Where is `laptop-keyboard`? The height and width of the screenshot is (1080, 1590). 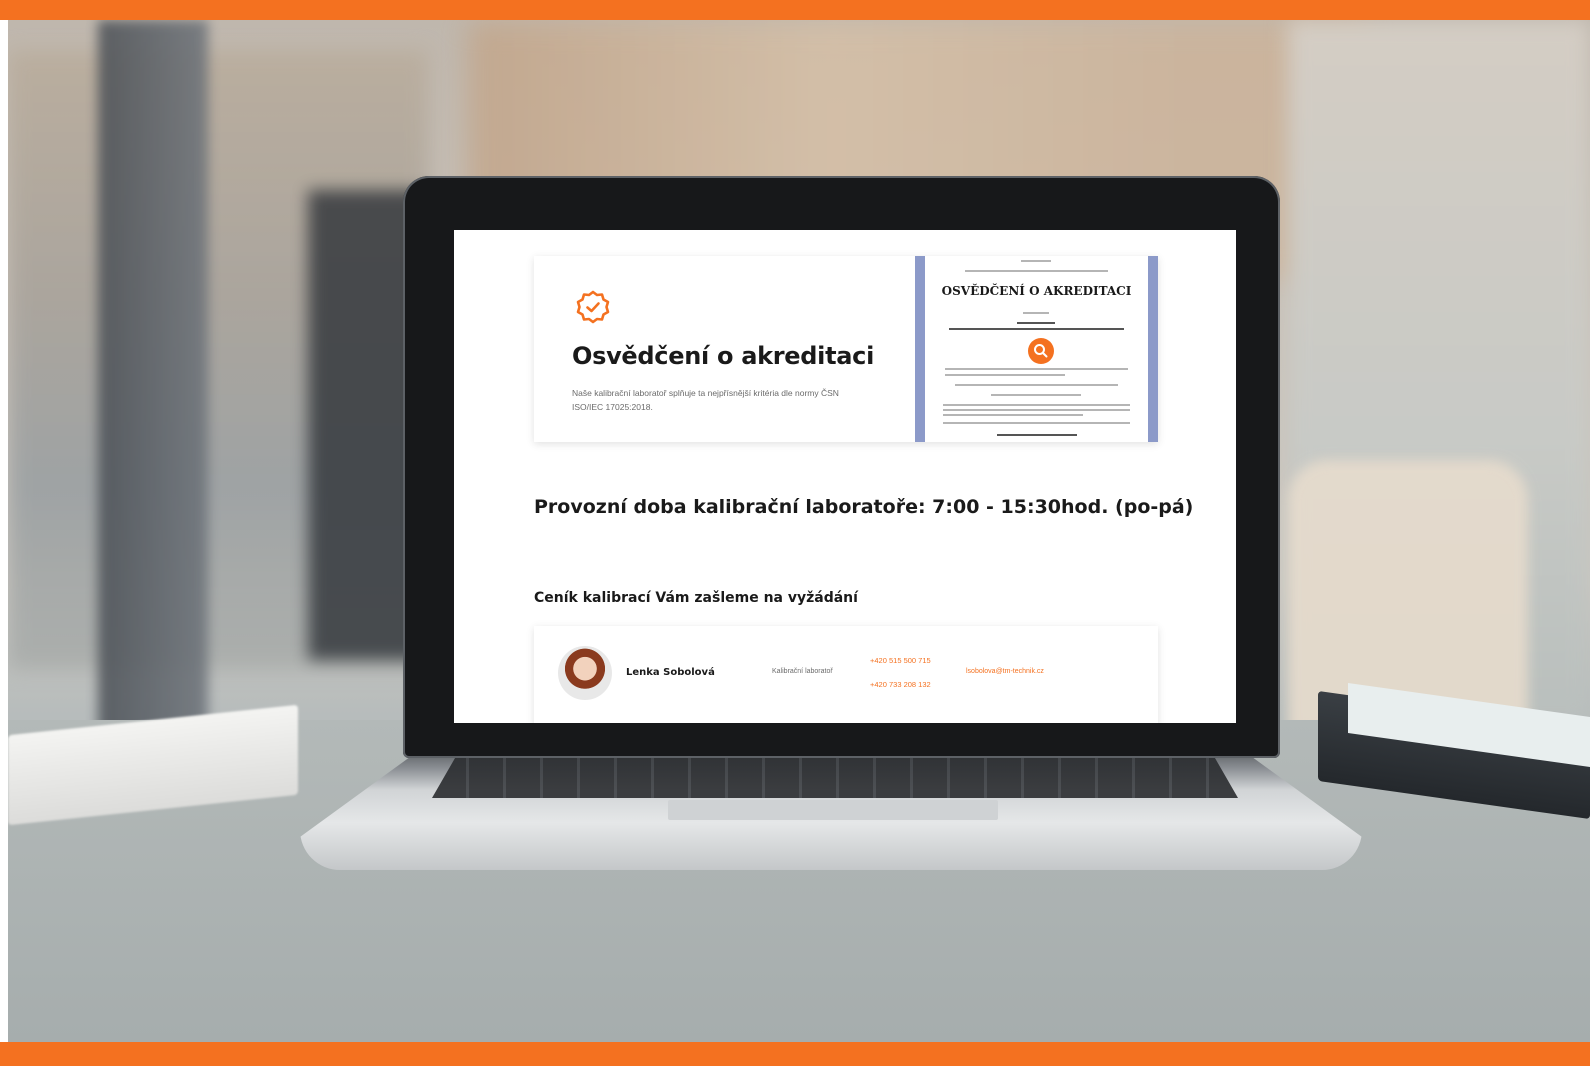 laptop-keyboard is located at coordinates (835, 777).